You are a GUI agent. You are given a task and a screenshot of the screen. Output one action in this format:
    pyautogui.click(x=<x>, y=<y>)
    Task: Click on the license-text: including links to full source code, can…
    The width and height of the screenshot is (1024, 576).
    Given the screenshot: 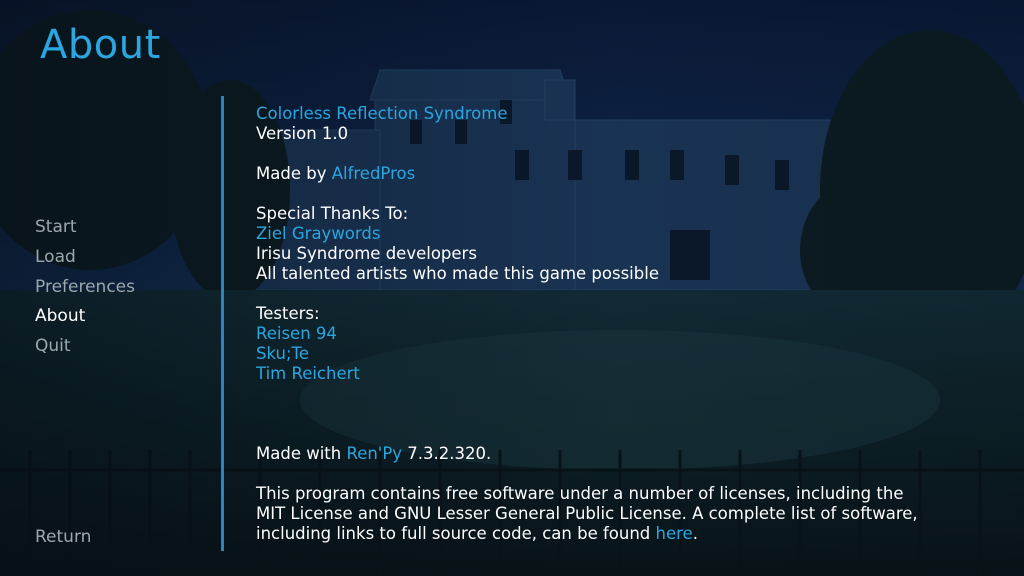 What is the action you would take?
    pyautogui.click(x=456, y=533)
    